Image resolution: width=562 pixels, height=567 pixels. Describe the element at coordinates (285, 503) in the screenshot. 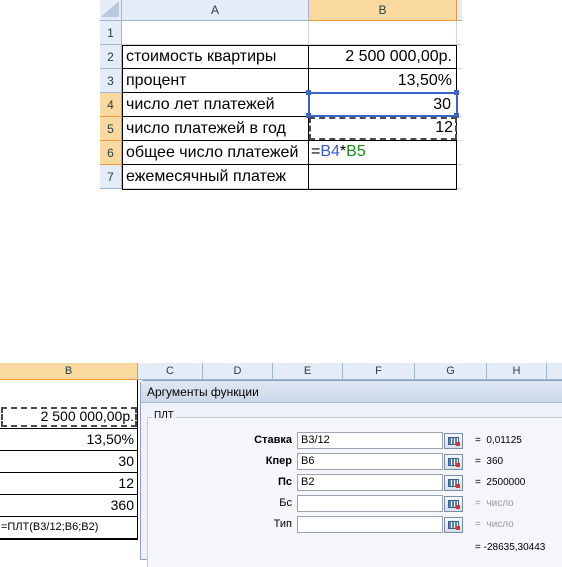

I see `arg-label-fv: Бс` at that location.